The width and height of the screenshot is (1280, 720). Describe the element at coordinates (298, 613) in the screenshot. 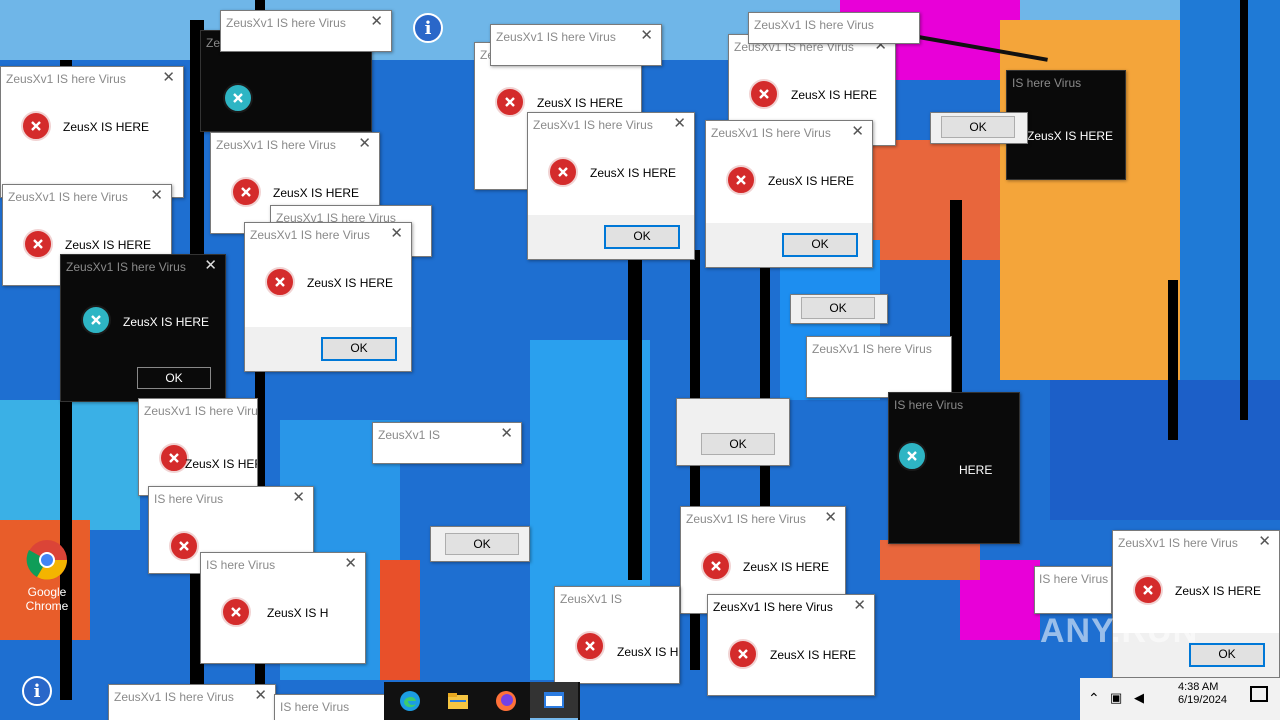

I see `dialog-message-fragment: ZeusX IS H` at that location.